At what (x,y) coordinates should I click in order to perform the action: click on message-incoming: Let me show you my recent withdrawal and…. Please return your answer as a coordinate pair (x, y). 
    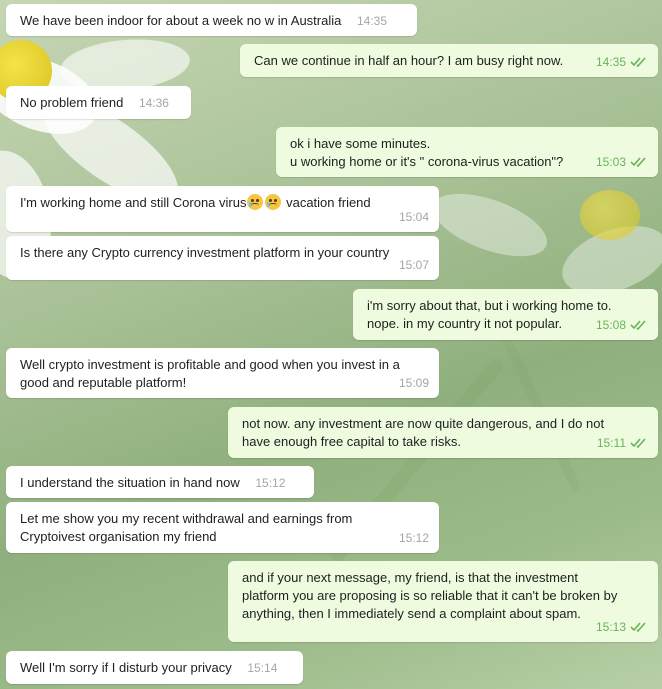
    Looking at the image, I should click on (222, 527).